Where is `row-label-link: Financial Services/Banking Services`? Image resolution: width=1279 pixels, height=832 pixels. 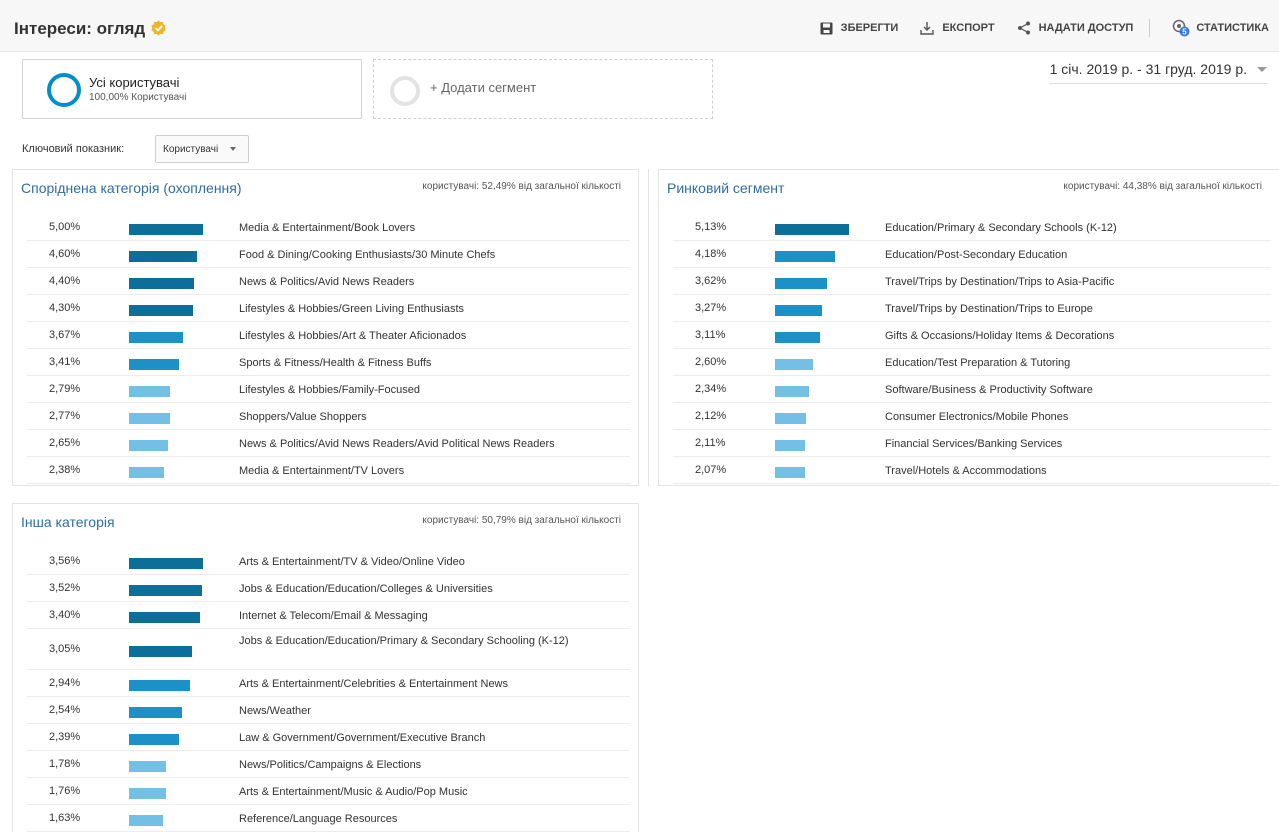 row-label-link: Financial Services/Banking Services is located at coordinates (1080, 444).